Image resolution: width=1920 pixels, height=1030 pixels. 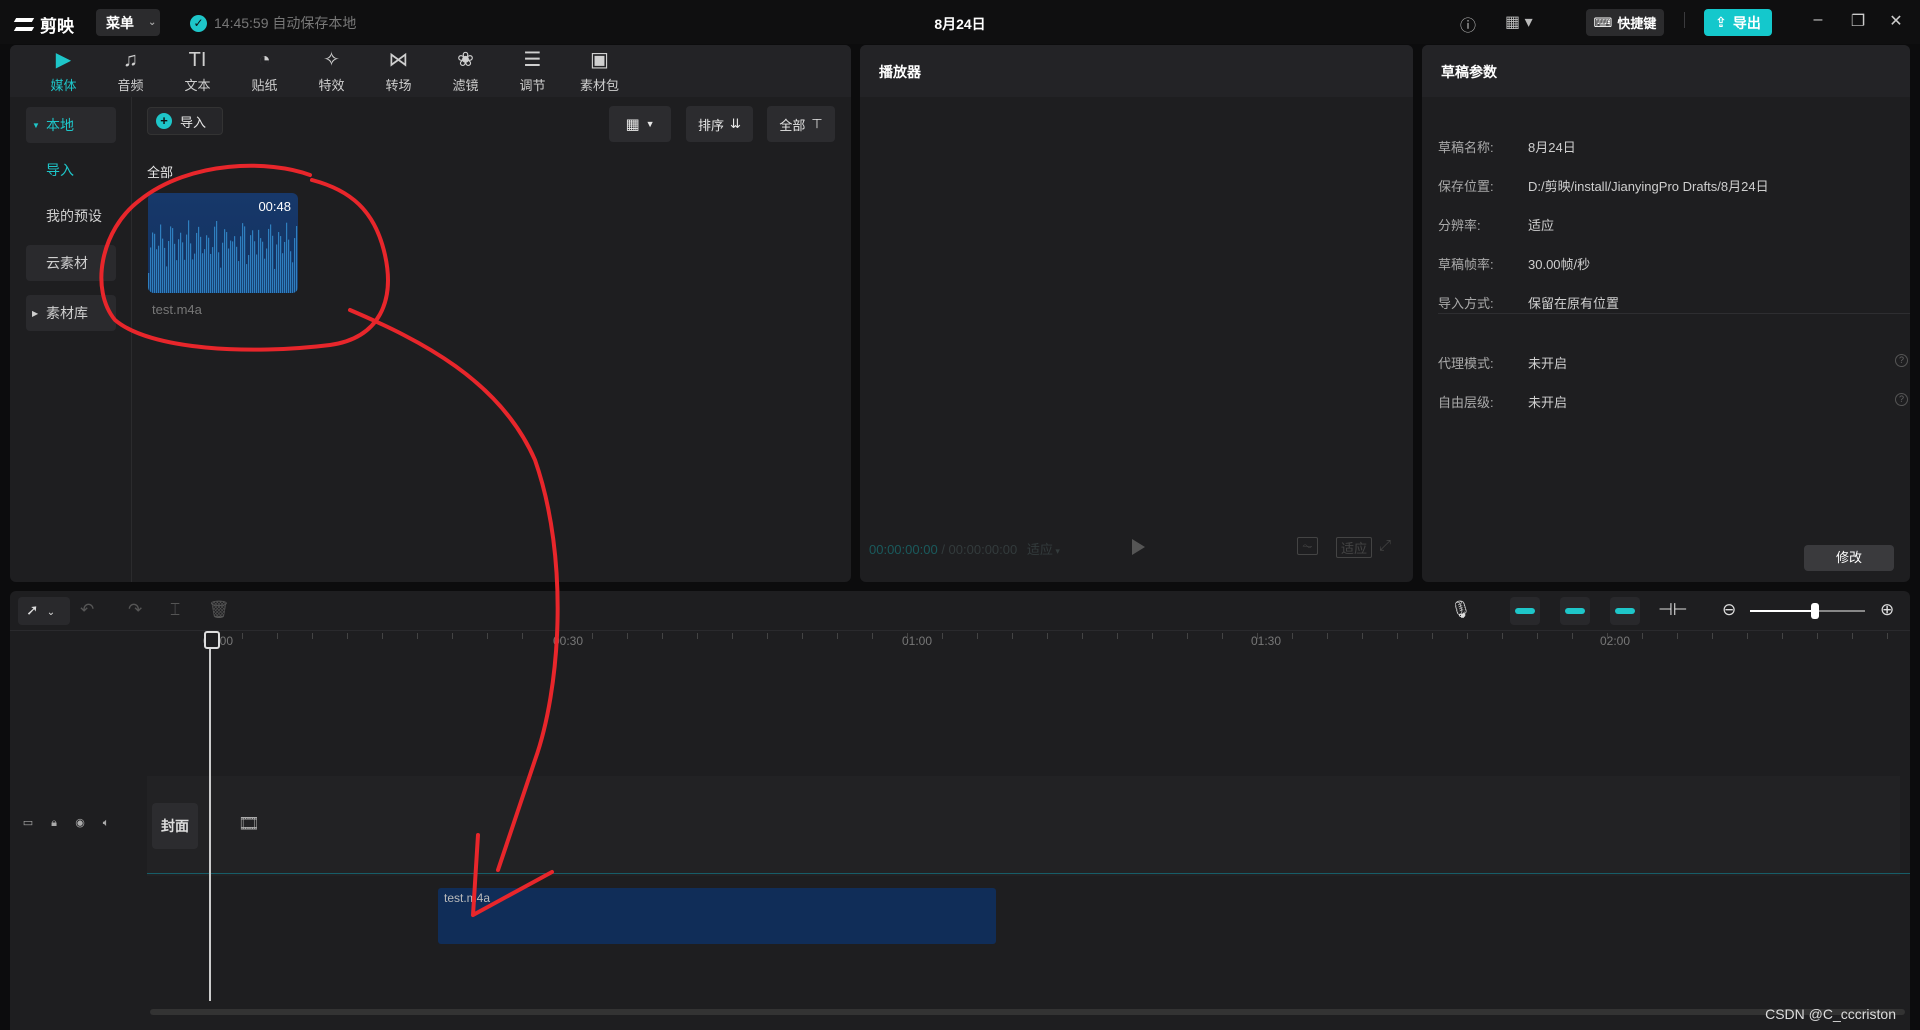 I want to click on fullscreen-icon: ⤢, so click(x=1385, y=545).